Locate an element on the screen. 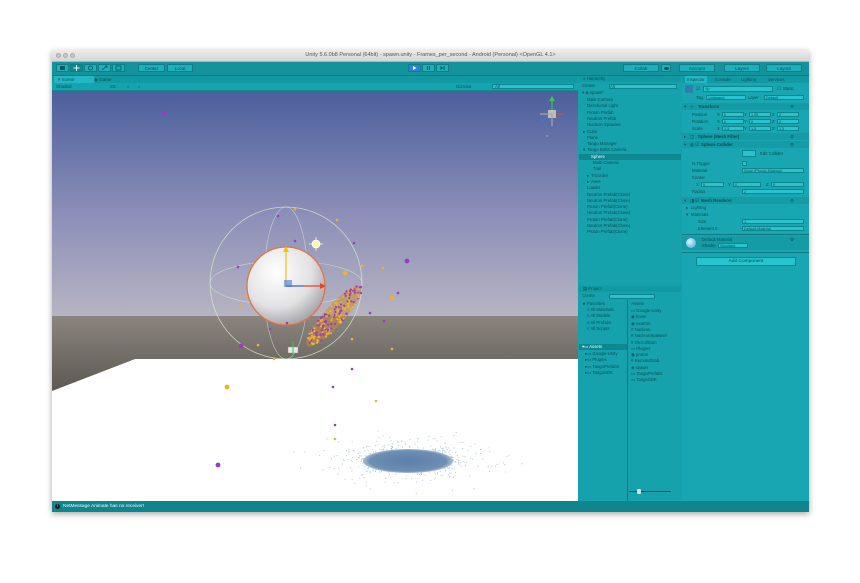 Image resolution: width=860 pixels, height=583 pixels. layout-dropdown: Layout is located at coordinates (784, 68).